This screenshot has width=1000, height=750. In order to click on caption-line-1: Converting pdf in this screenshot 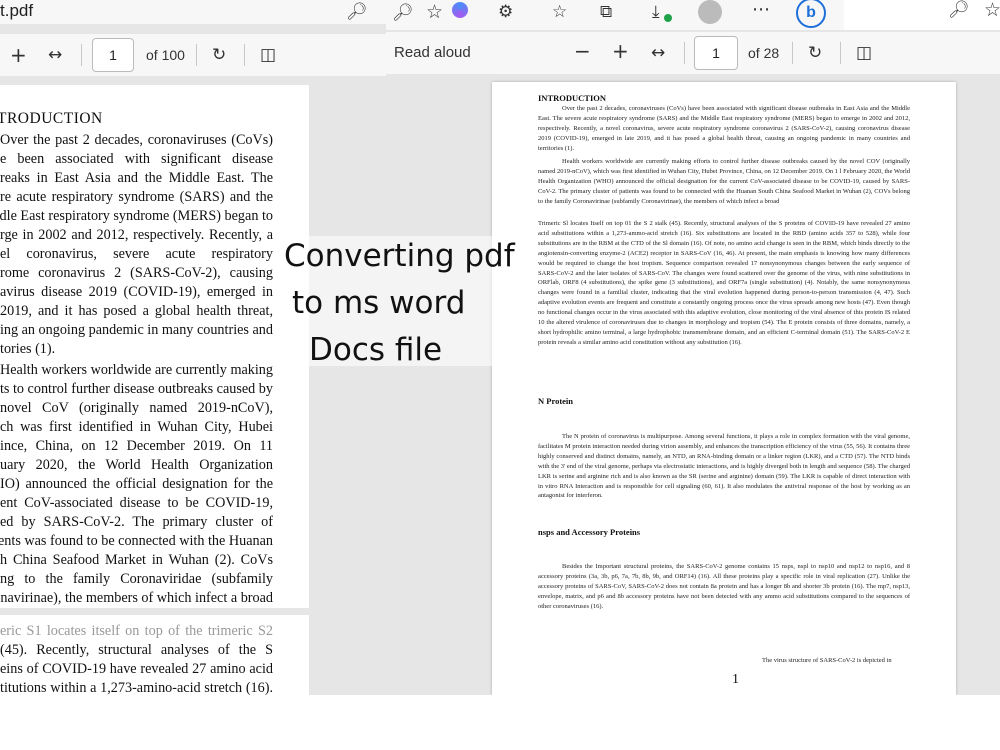, I will do `click(399, 256)`.